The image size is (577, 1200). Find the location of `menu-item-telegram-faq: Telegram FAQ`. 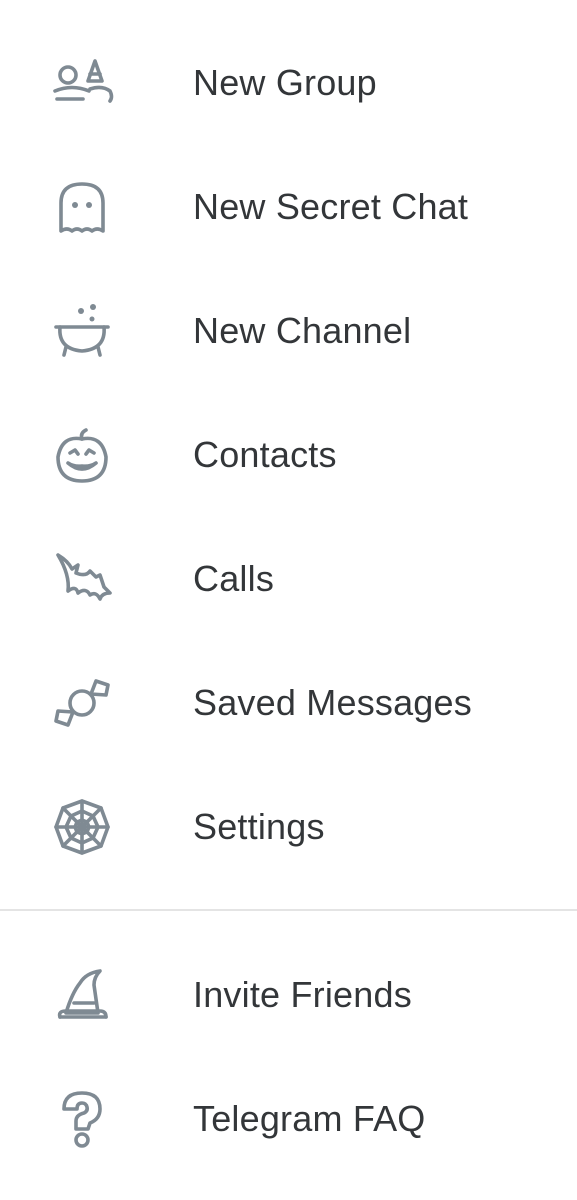

menu-item-telegram-faq: Telegram FAQ is located at coordinates (288, 1119).